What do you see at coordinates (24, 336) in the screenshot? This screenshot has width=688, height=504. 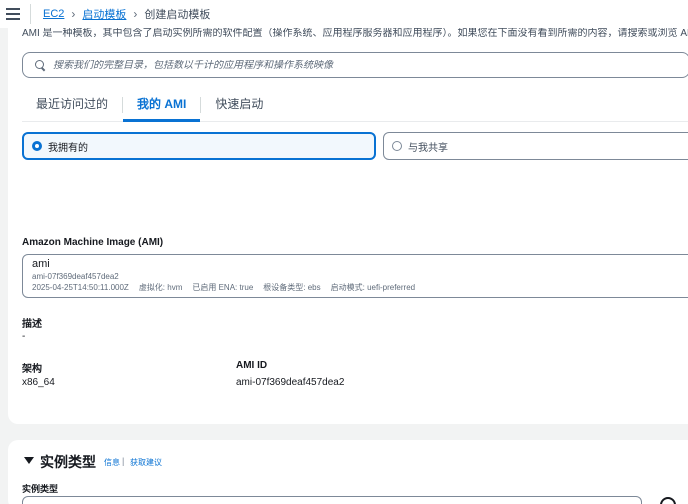 I see `description-value: -` at bounding box center [24, 336].